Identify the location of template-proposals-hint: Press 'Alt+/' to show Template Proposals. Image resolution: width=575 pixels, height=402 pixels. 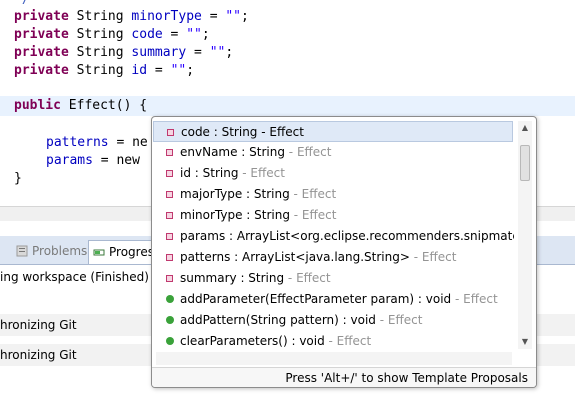
(406, 378).